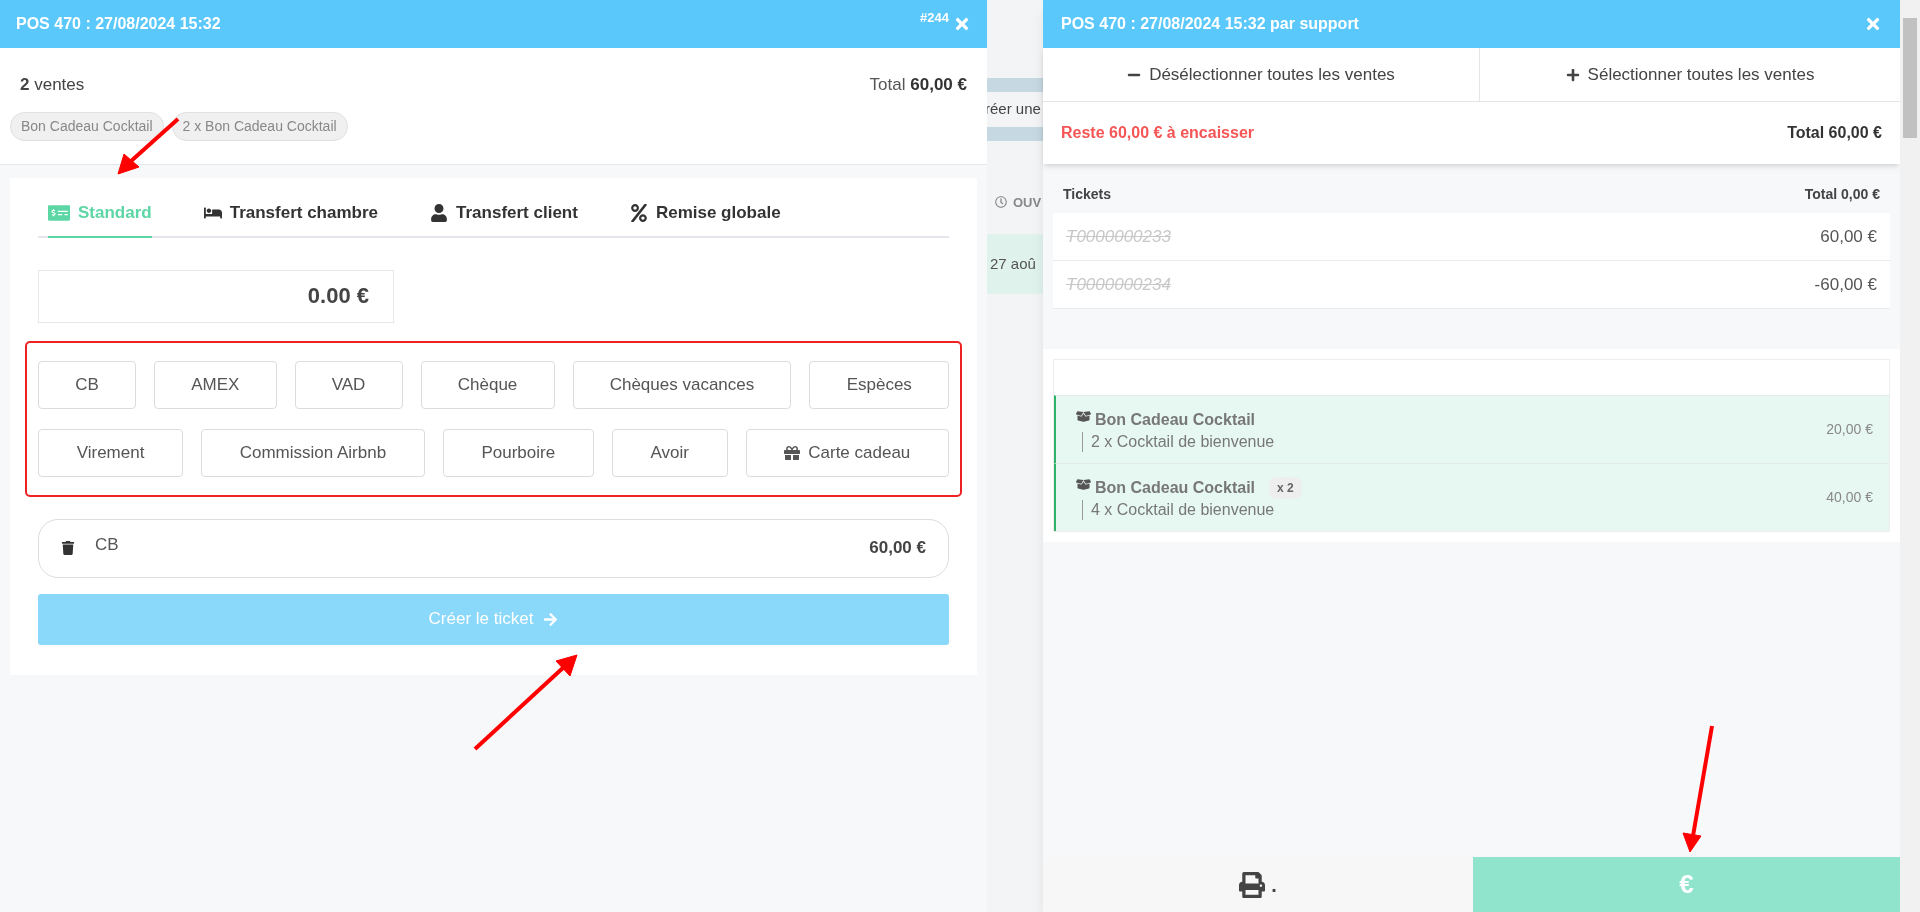 Image resolution: width=1920 pixels, height=912 pixels. What do you see at coordinates (348, 384) in the screenshot?
I see `payment-method-button: VAD` at bounding box center [348, 384].